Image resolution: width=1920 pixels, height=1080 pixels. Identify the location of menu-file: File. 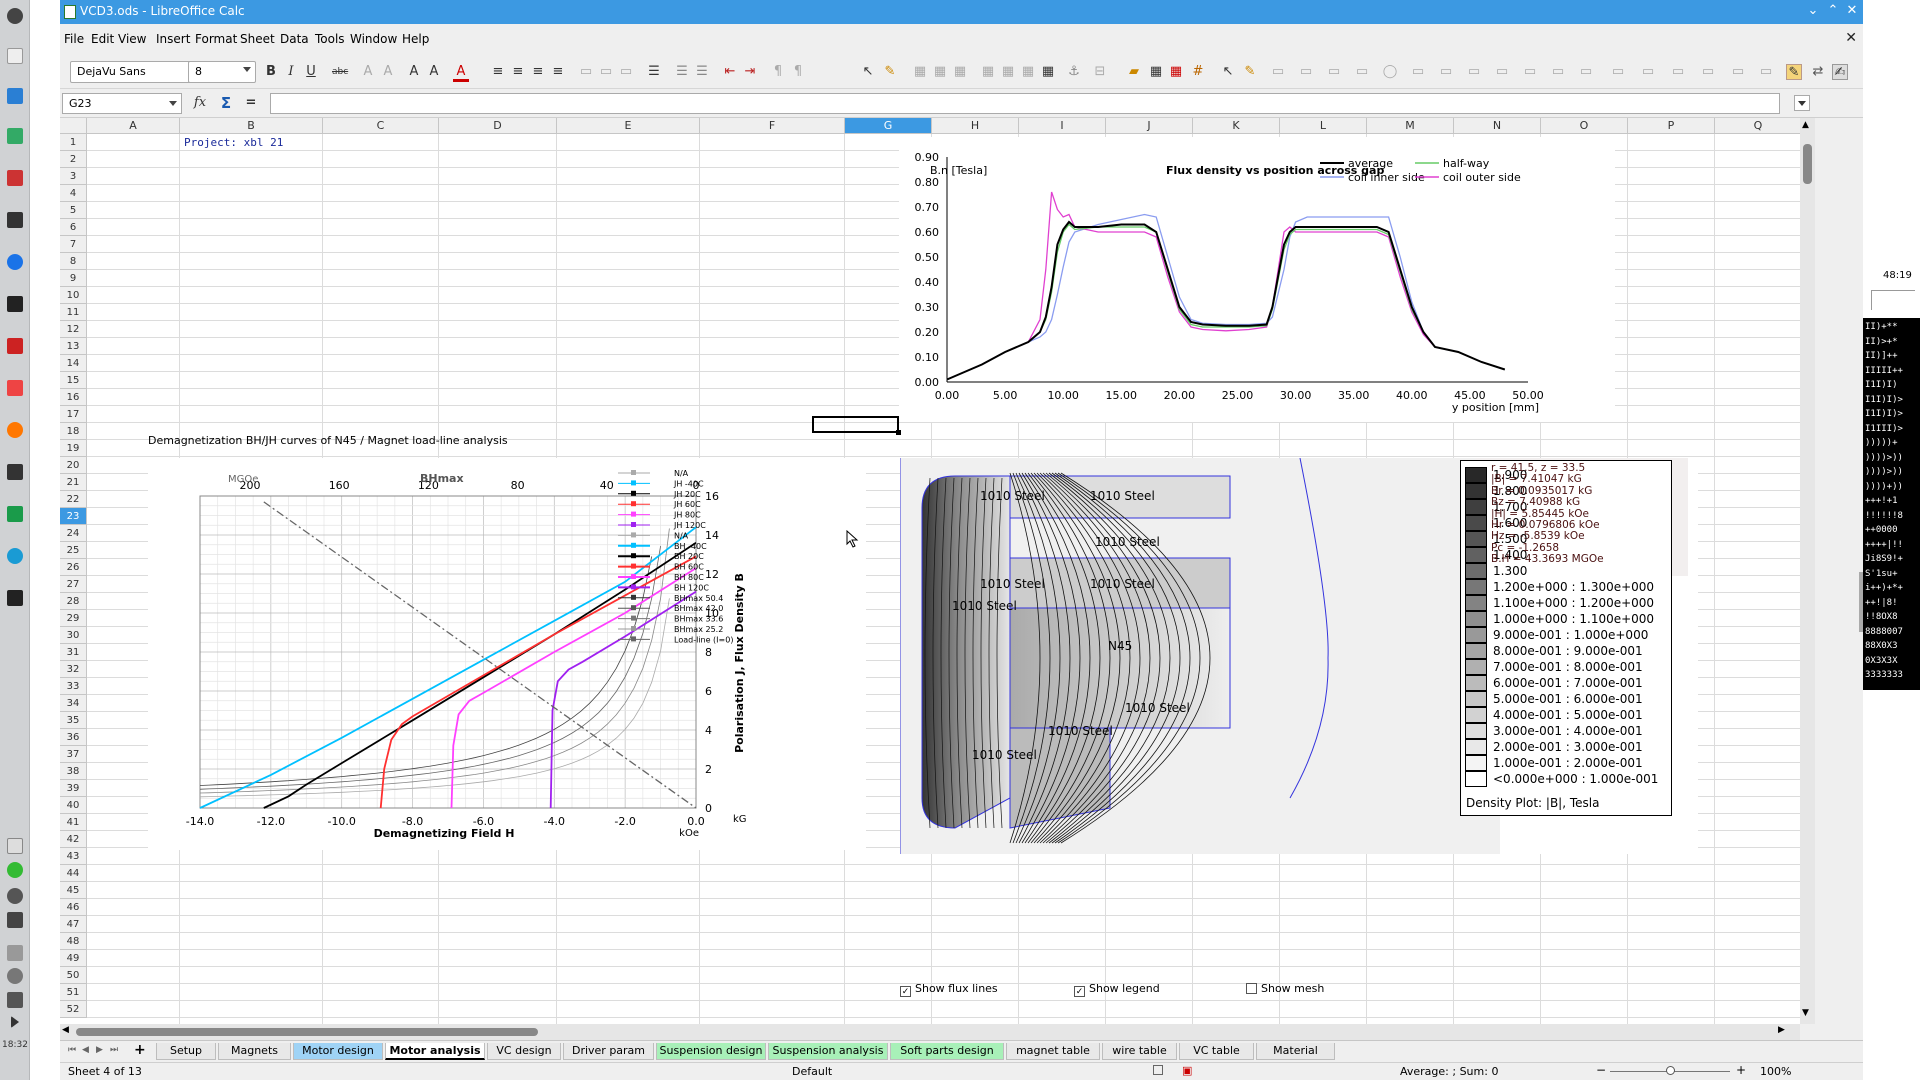
(74, 39).